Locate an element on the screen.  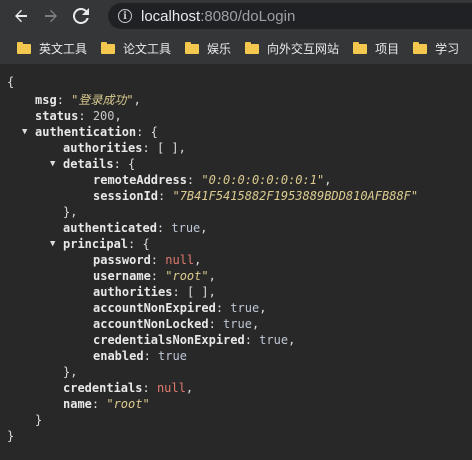
bookmark-label: 项目 is located at coordinates (387, 48).